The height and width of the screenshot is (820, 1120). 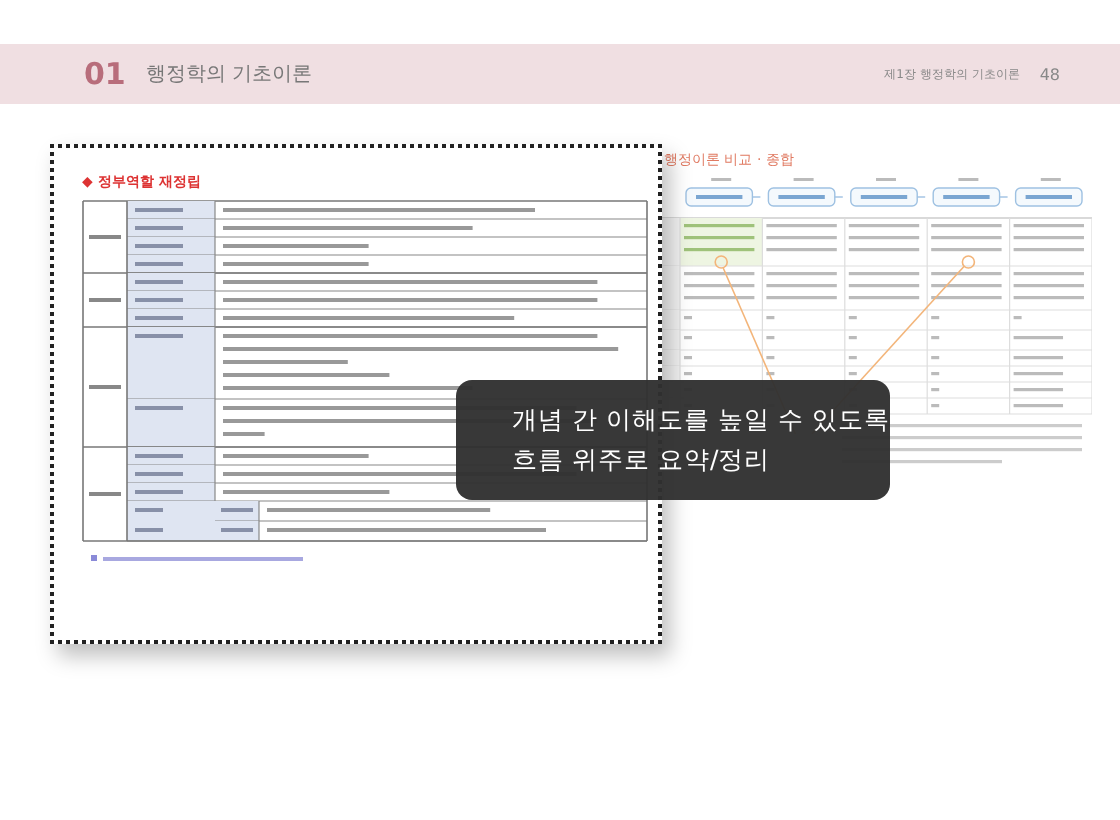 I want to click on callout-text: 개념 간 이해도를 높일 수 있도록, so click(x=701, y=420).